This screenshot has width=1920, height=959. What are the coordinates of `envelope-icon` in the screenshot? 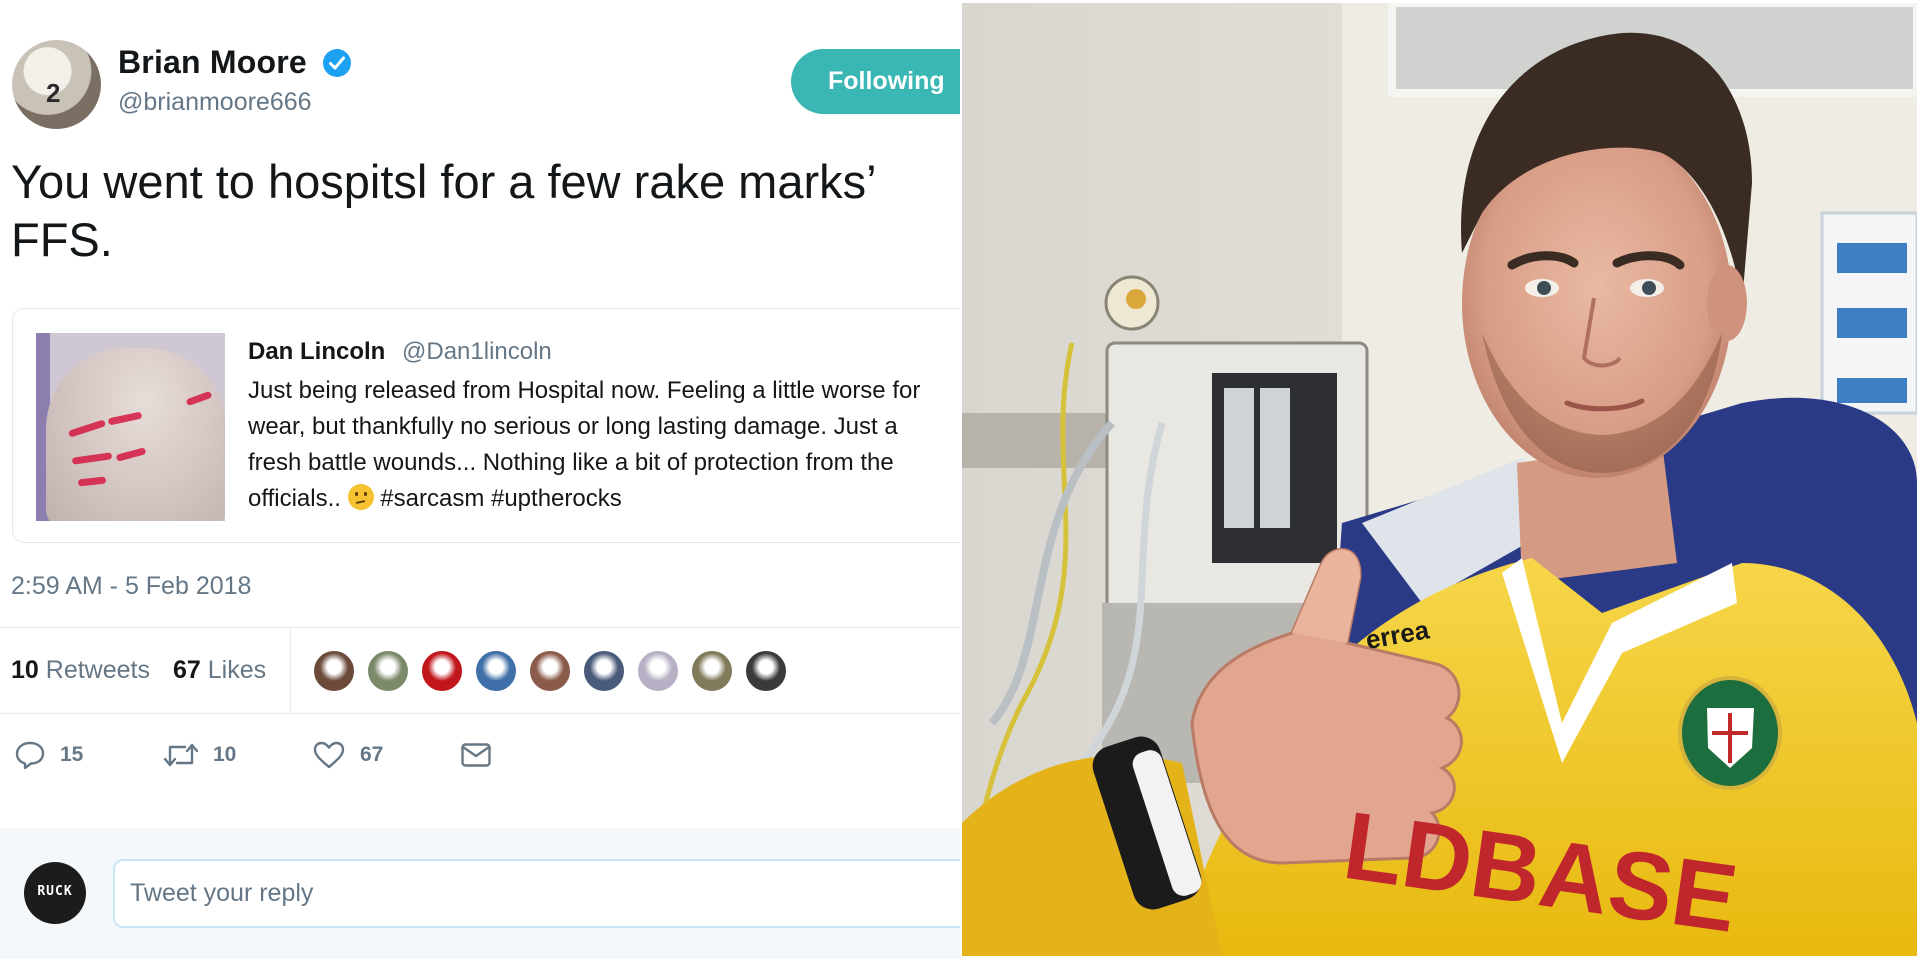 It's located at (476, 755).